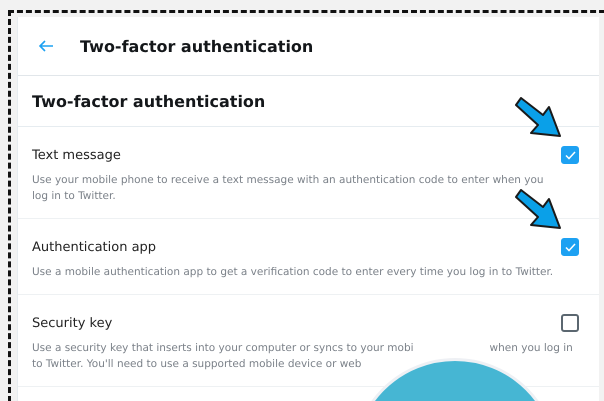 This screenshot has width=604, height=401. Describe the element at coordinates (288, 180) in the screenshot. I see `option-description: Use your mobile phone to receive a text message with an authentication code to enter when you` at that location.